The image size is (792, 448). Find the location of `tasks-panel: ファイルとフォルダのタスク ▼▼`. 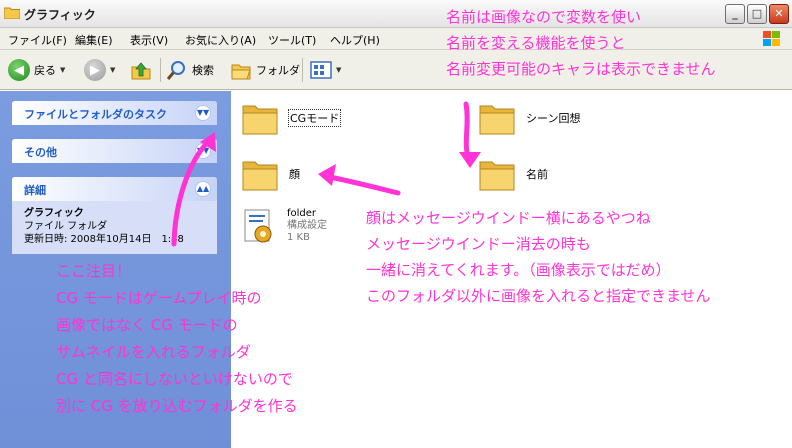

tasks-panel: ファイルとフォルダのタスク ▼▼ is located at coordinates (114, 113).